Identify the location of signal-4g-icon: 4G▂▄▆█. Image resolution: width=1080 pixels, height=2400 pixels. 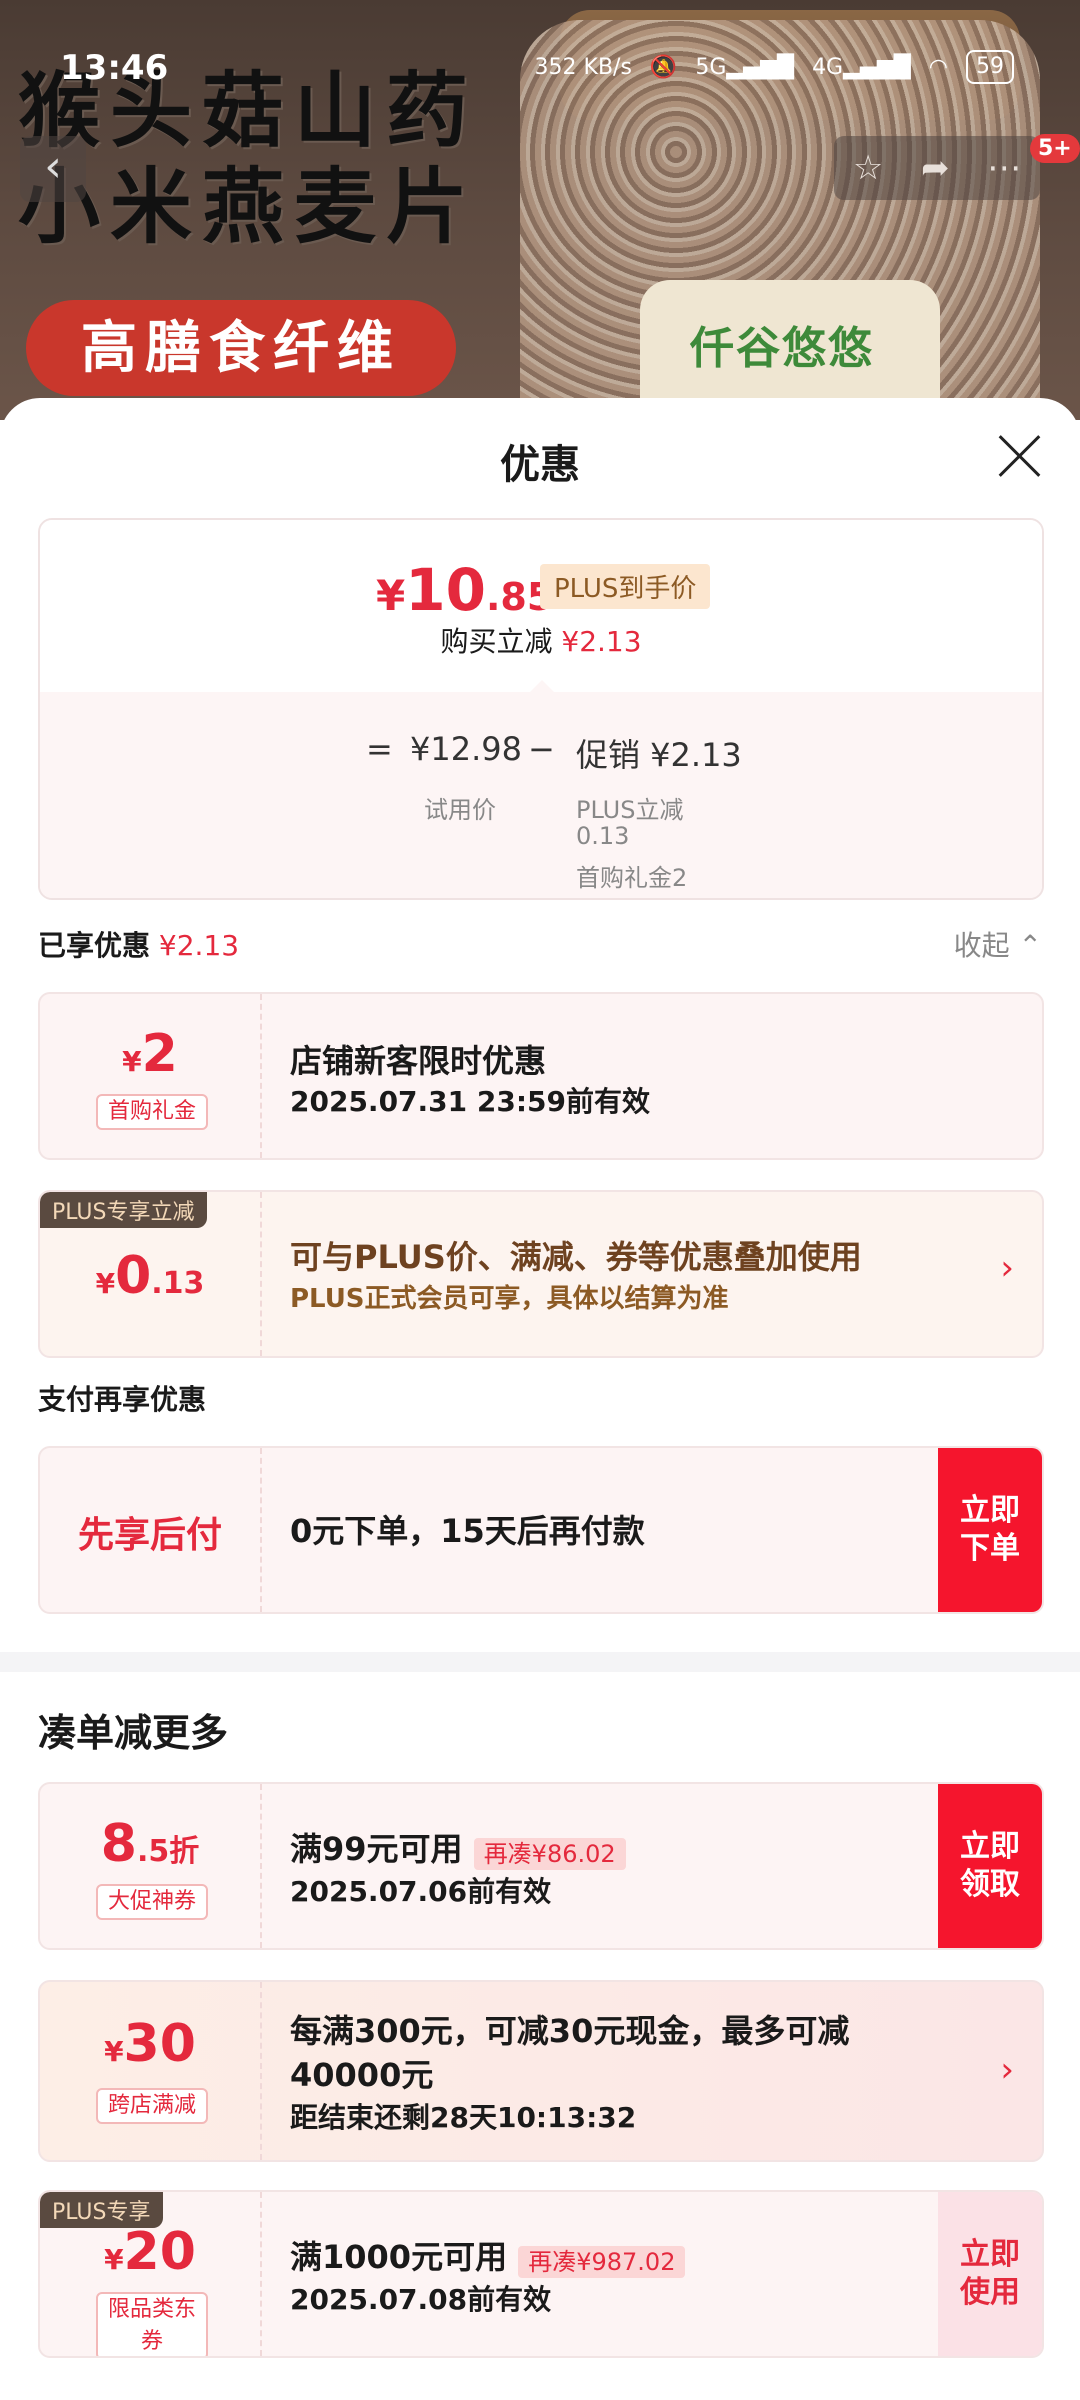
(861, 67).